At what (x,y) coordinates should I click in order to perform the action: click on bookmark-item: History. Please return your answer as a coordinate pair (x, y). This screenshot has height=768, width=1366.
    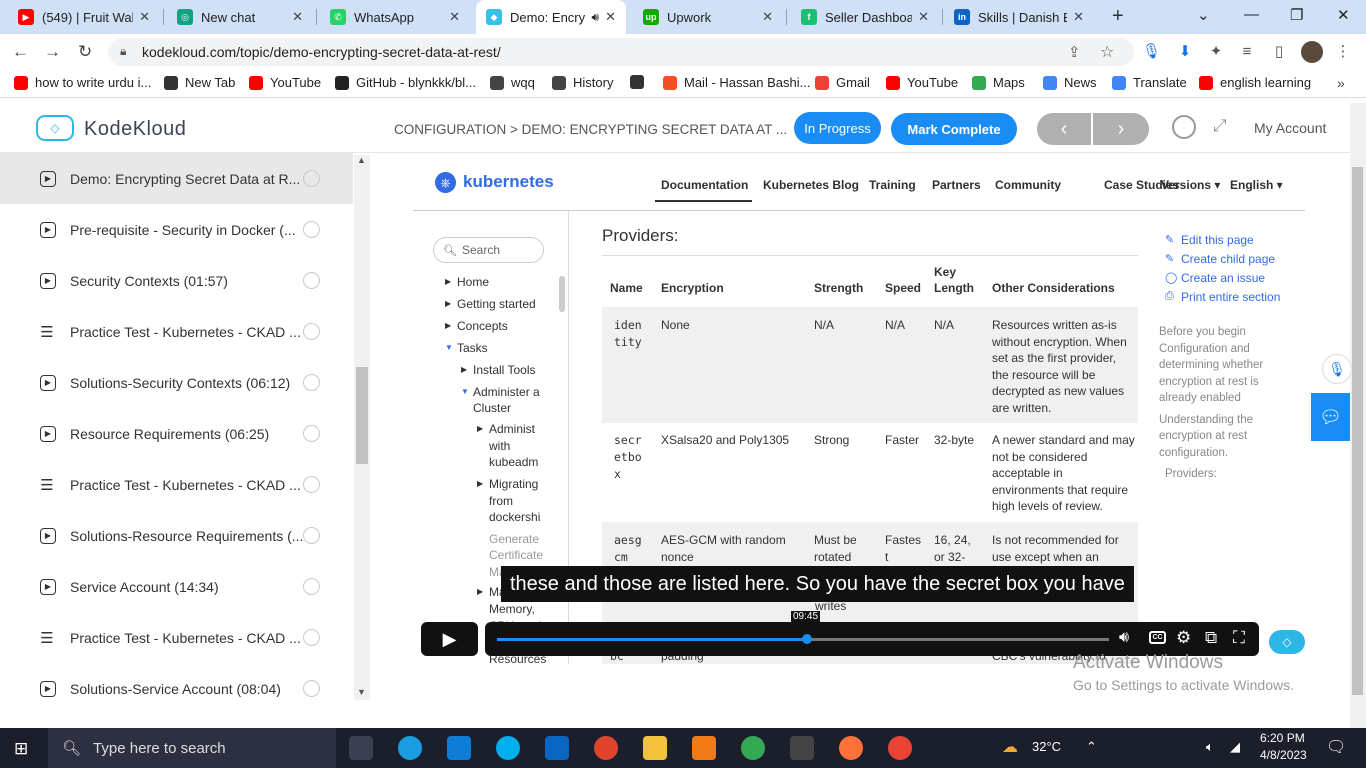
    Looking at the image, I should click on (582, 82).